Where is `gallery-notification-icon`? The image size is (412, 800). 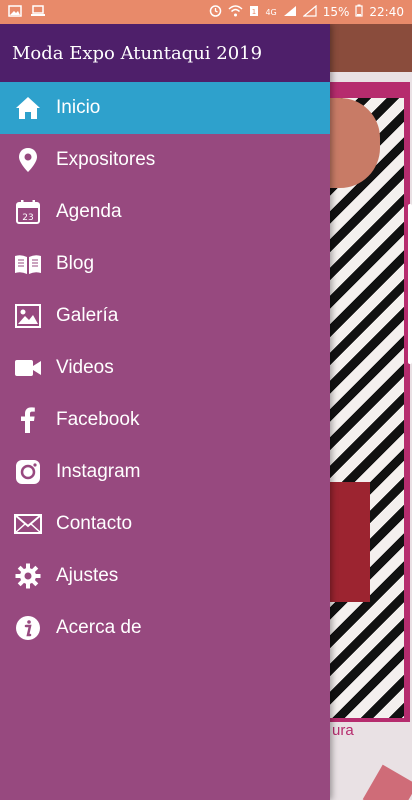 gallery-notification-icon is located at coordinates (15, 12).